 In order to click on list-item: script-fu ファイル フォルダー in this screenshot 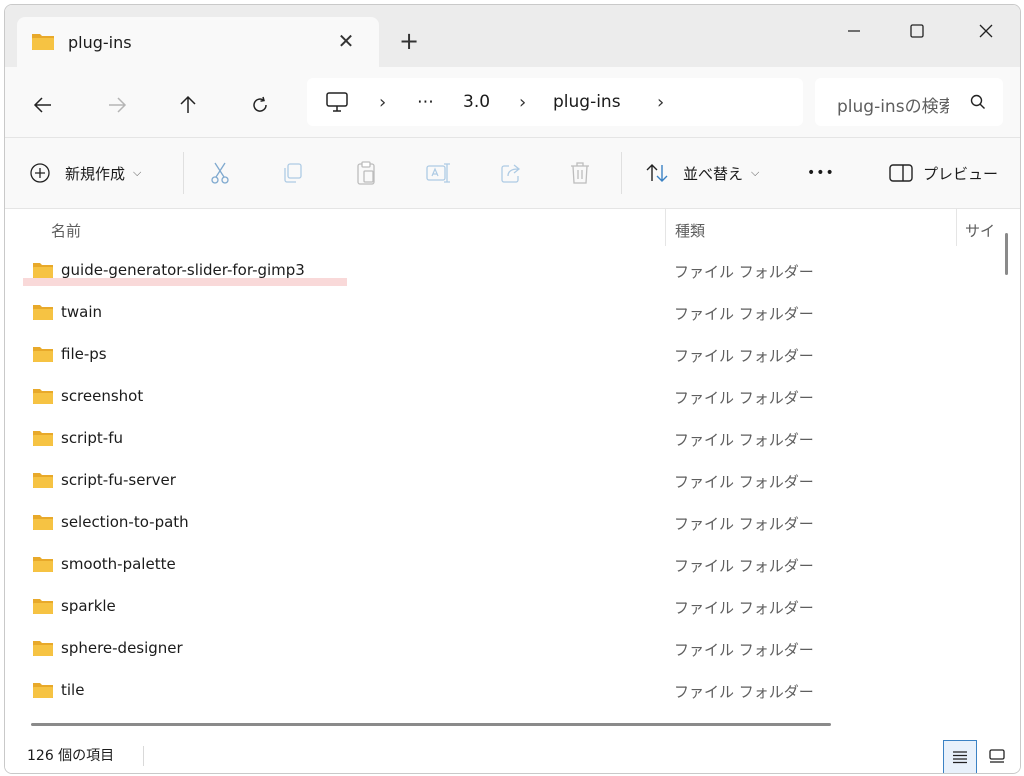, I will do `click(503, 439)`.